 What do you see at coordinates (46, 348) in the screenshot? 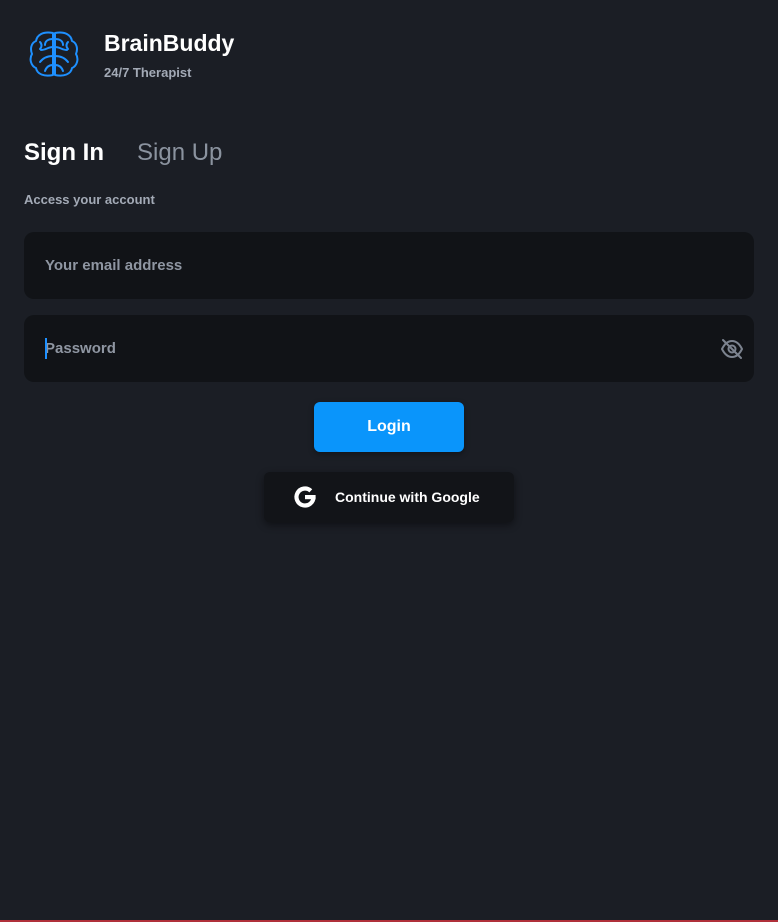
I see `text-cursor` at bounding box center [46, 348].